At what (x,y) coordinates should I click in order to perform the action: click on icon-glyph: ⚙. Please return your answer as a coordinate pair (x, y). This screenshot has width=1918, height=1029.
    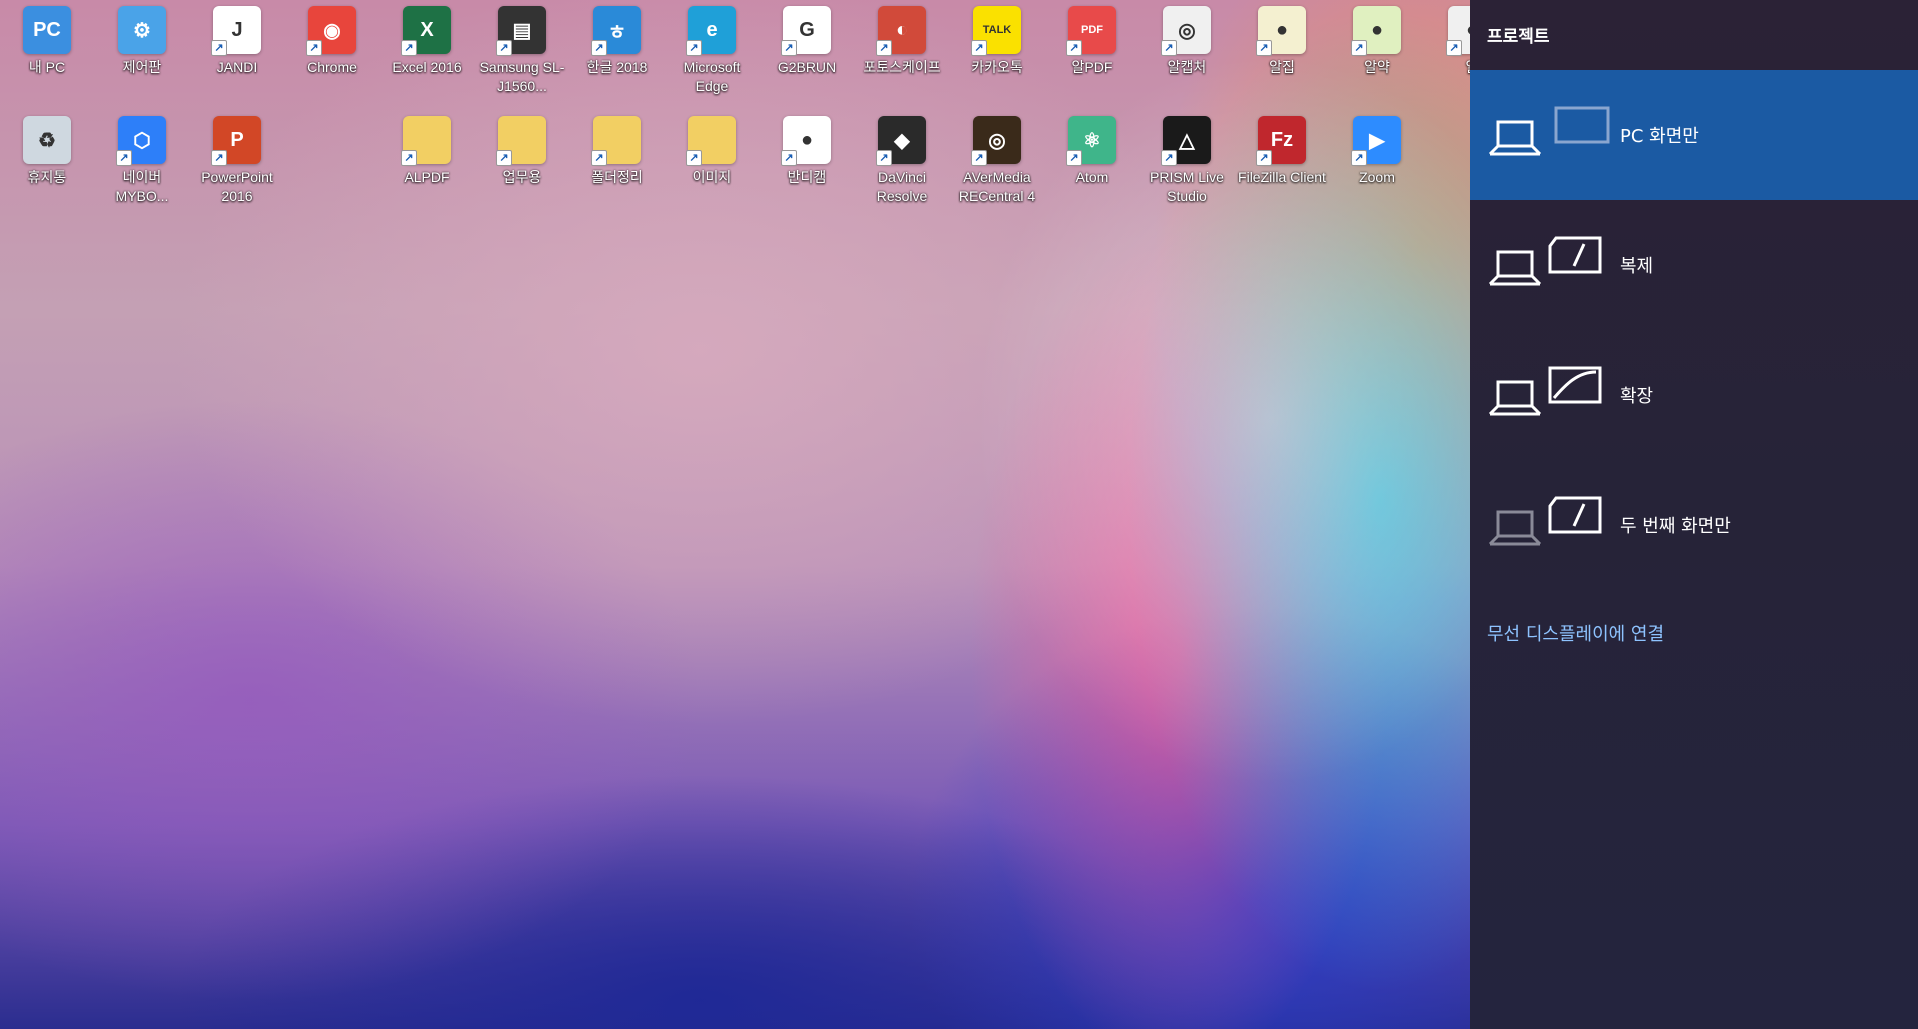
    Looking at the image, I should click on (142, 30).